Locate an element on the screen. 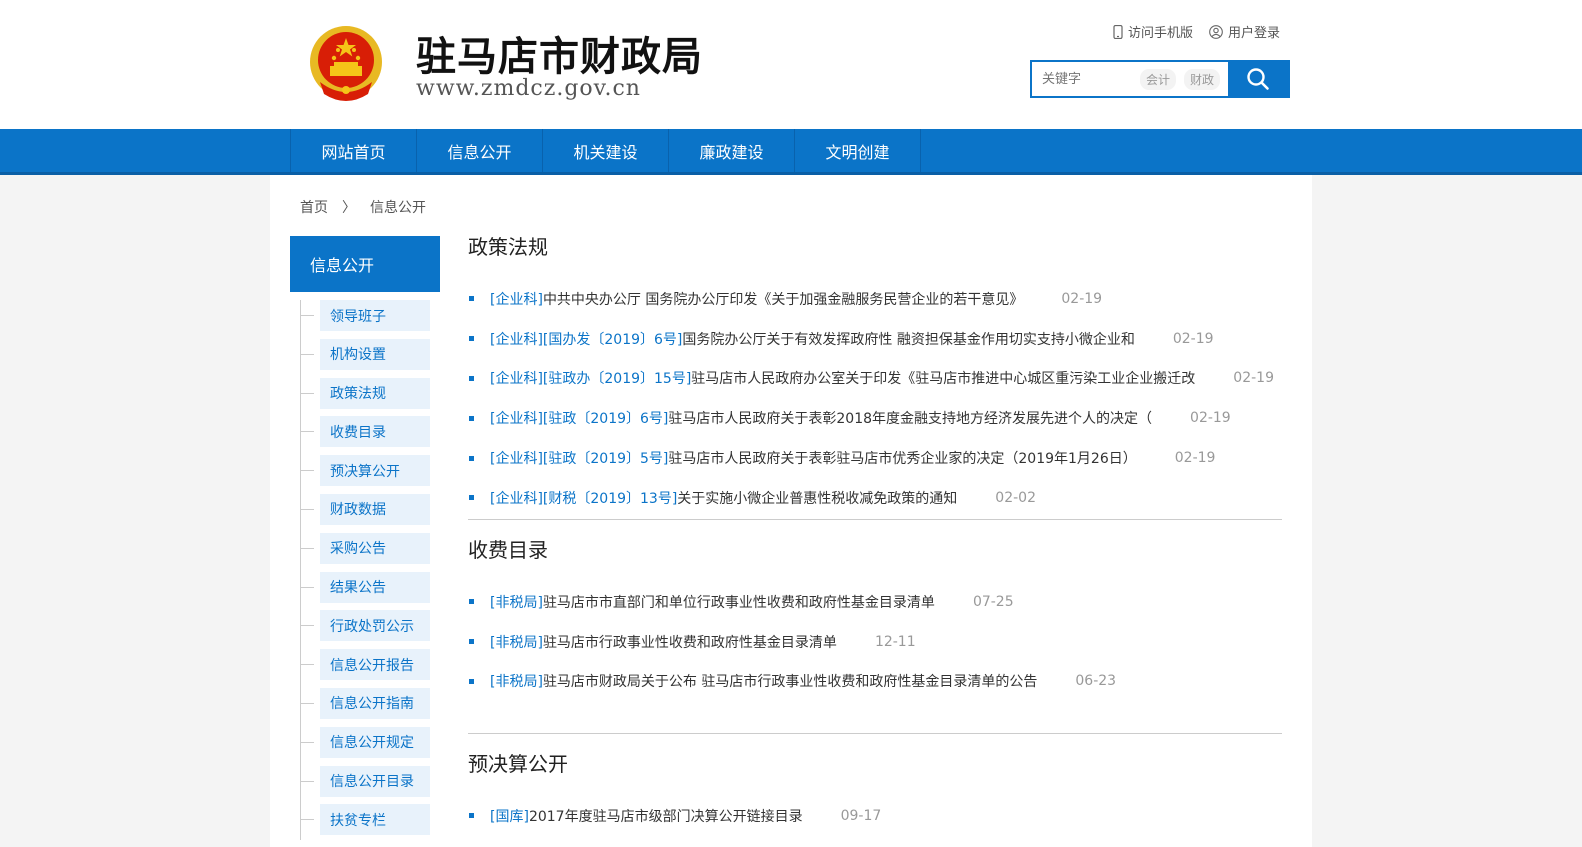 This screenshot has height=847, width=1582. breadcrumb-home: 首页 is located at coordinates (314, 207).